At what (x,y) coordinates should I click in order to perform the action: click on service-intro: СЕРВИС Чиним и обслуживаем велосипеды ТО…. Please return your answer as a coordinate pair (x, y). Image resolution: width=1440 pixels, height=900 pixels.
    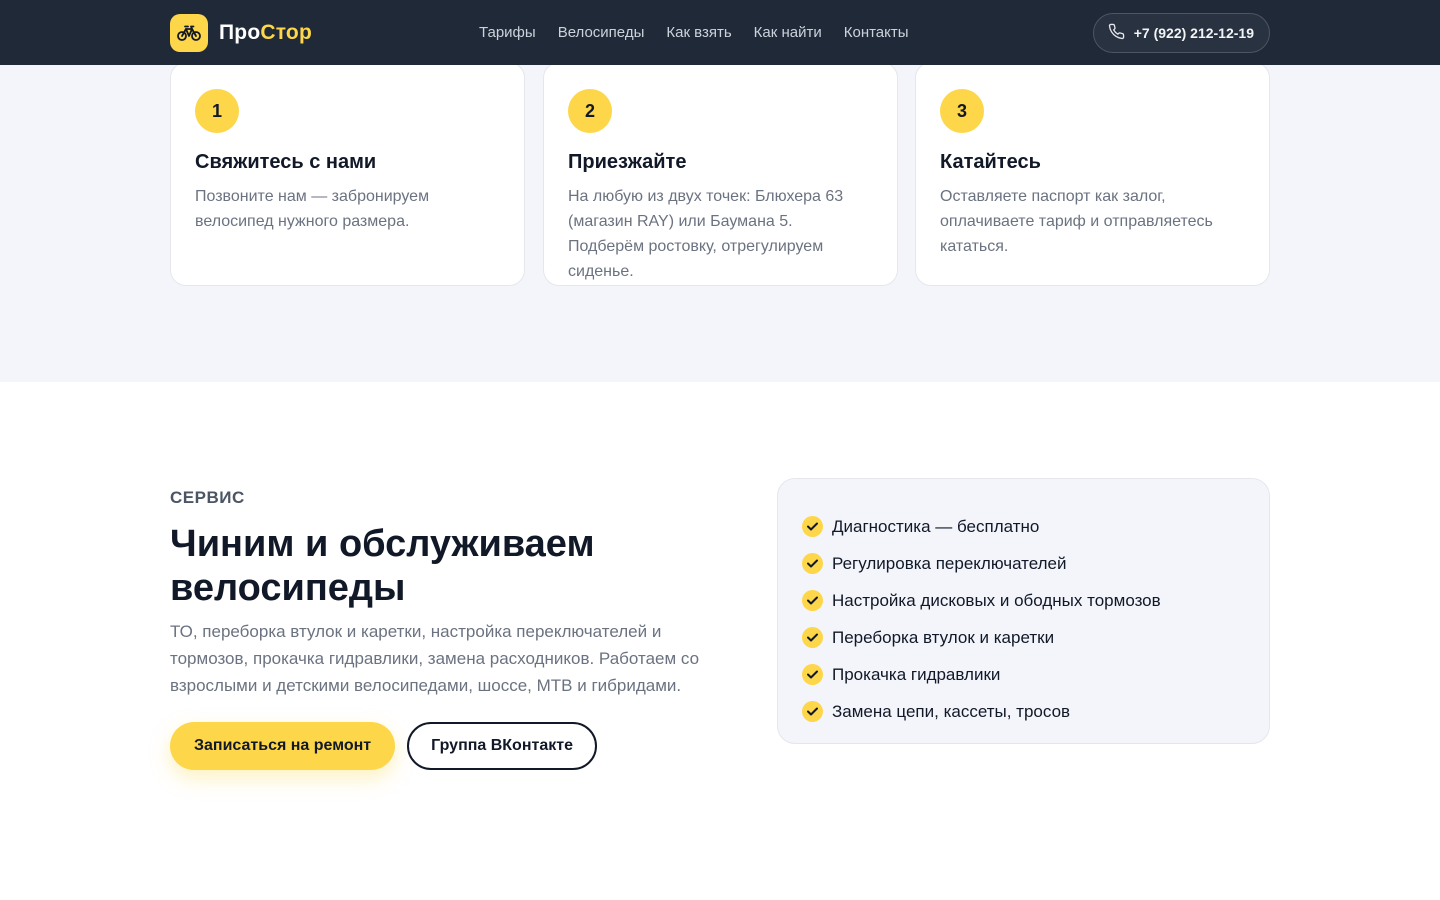
    Looking at the image, I should click on (450, 629).